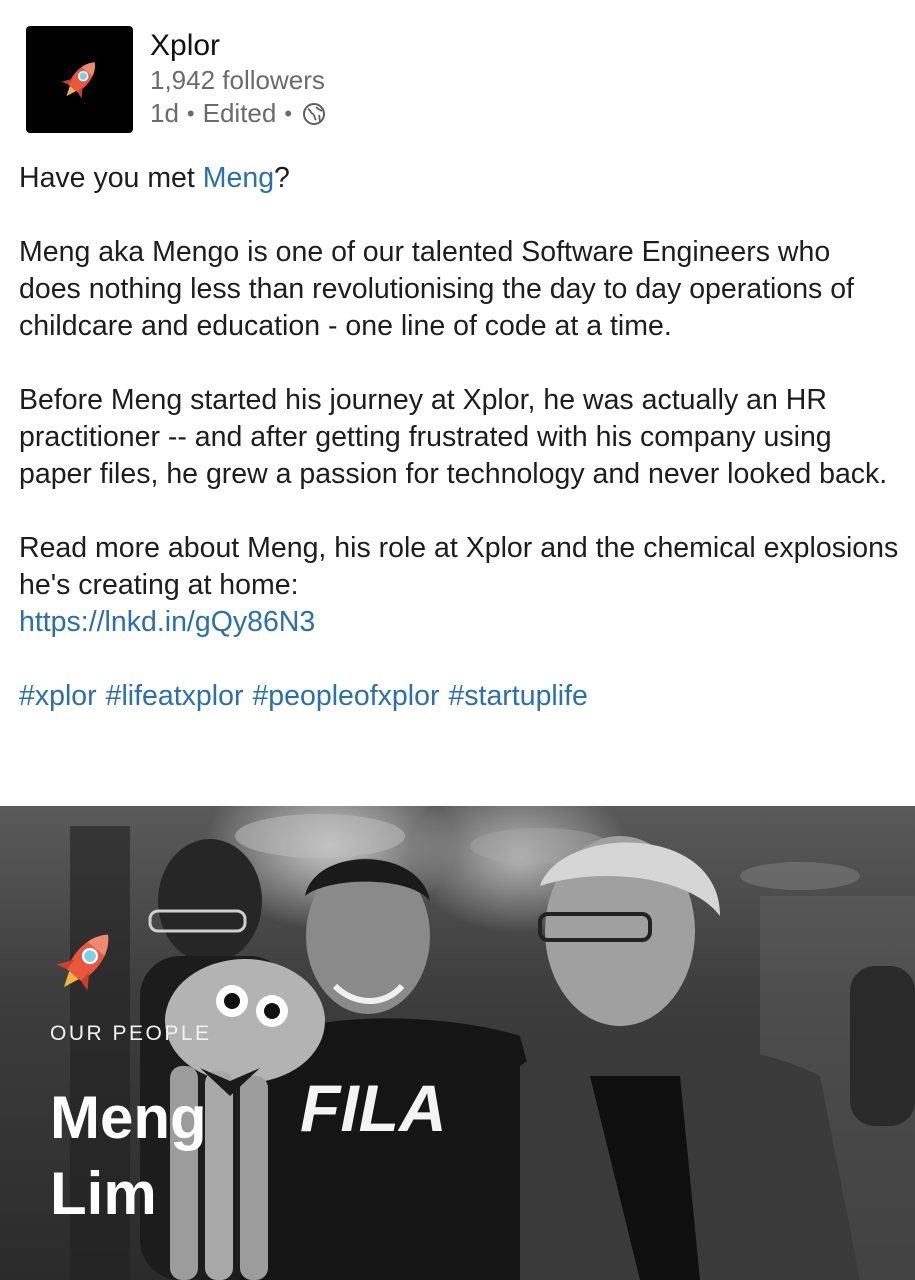 This screenshot has width=915, height=1280. I want to click on post-header: Xplor 1,942 followers 1d • Edited •, so click(176, 80).